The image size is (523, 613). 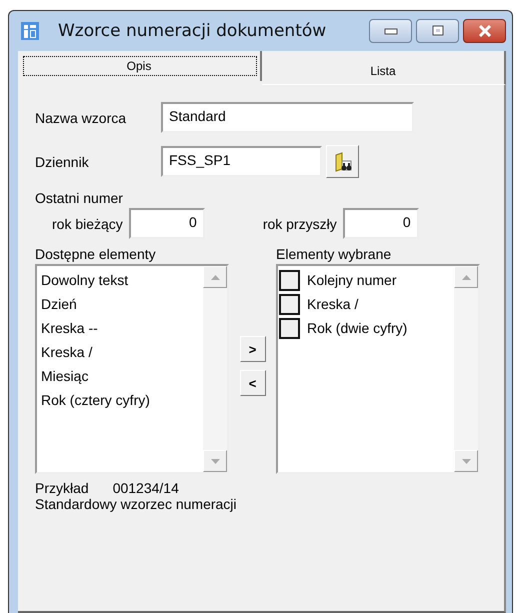 What do you see at coordinates (287, 117) in the screenshot?
I see `name-field: Standard` at bounding box center [287, 117].